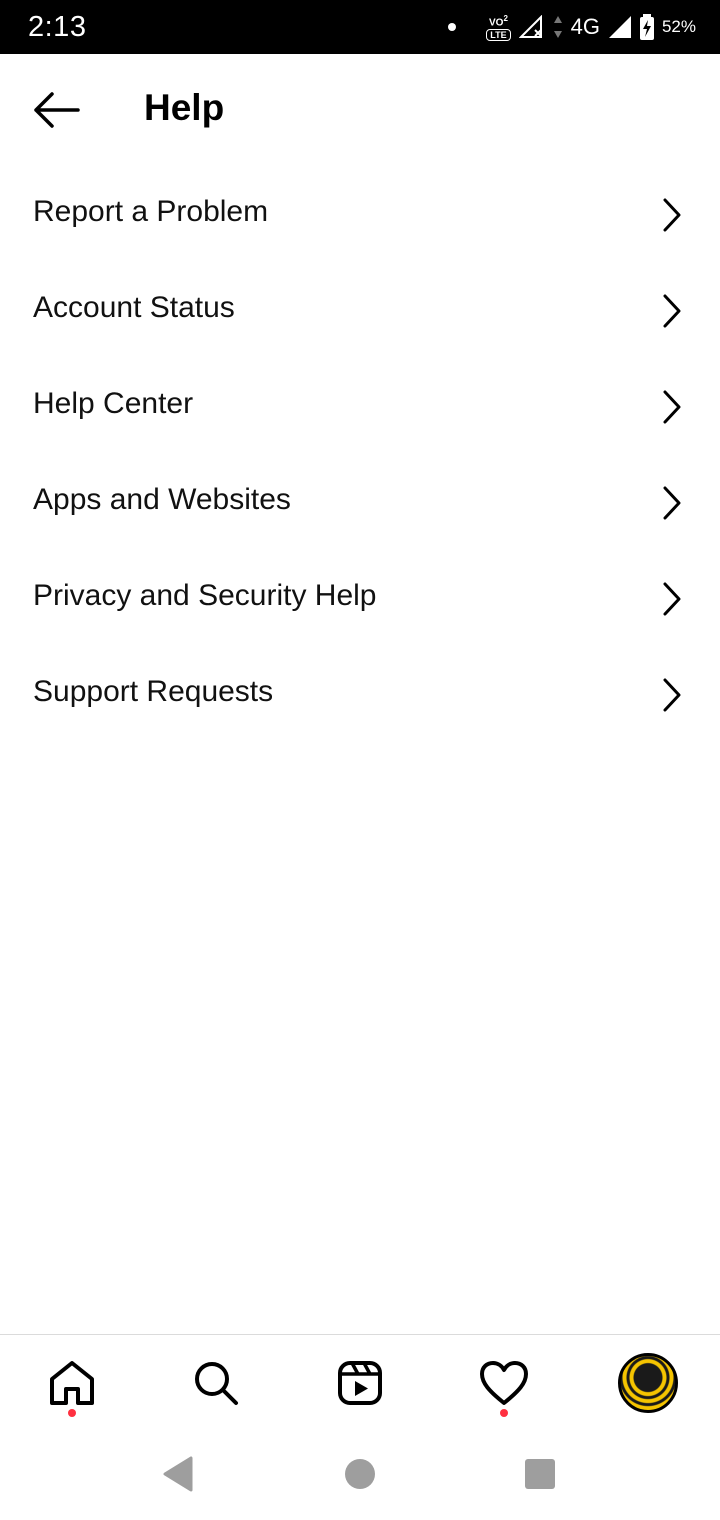 This screenshot has width=720, height=1520. Describe the element at coordinates (498, 27) in the screenshot. I see `volte-icon: VO2 LTE` at that location.